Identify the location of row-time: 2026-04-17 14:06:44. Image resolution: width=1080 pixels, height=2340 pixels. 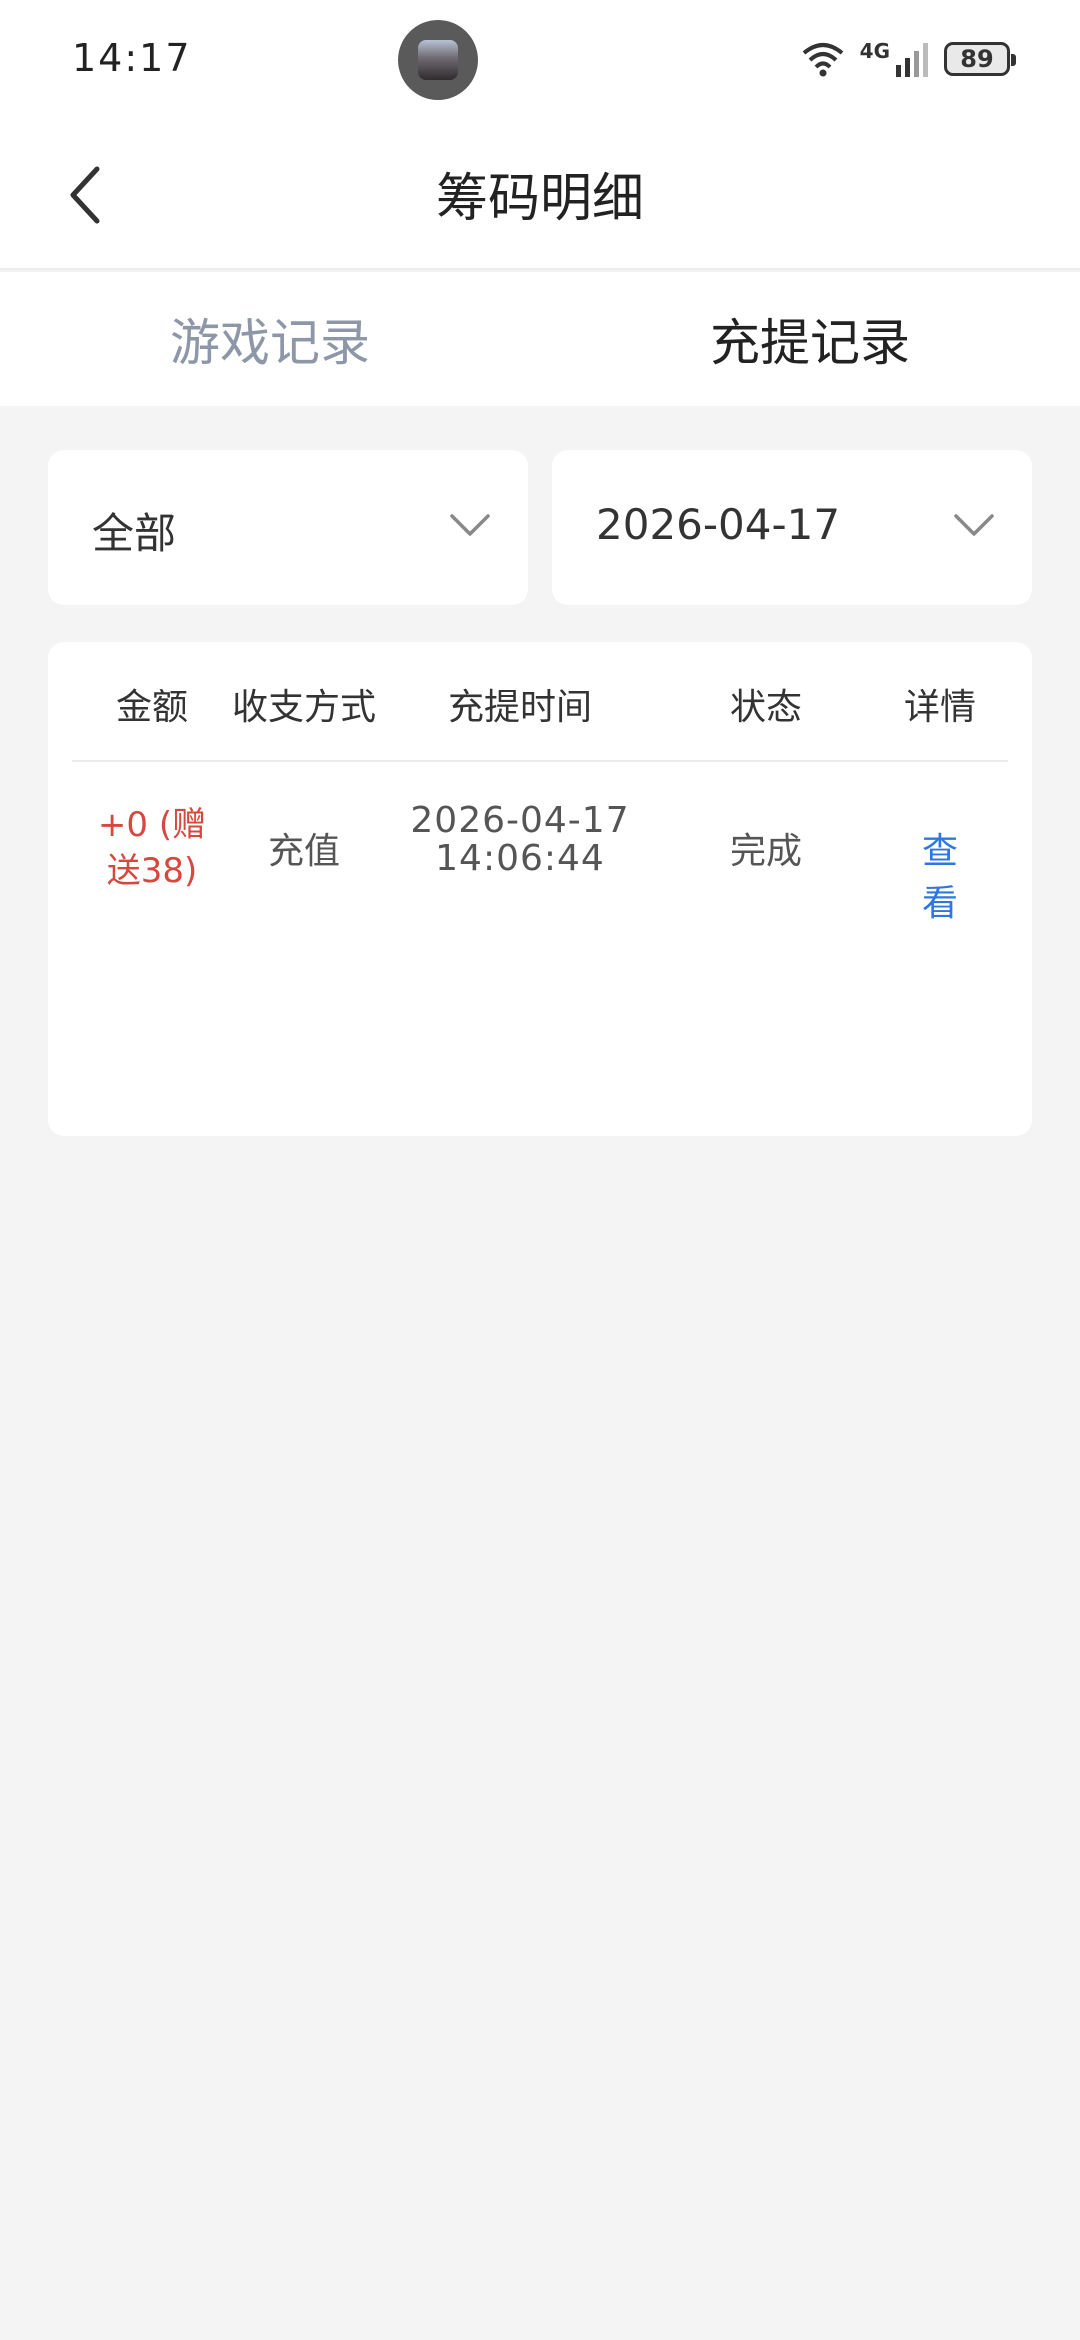
(519, 840).